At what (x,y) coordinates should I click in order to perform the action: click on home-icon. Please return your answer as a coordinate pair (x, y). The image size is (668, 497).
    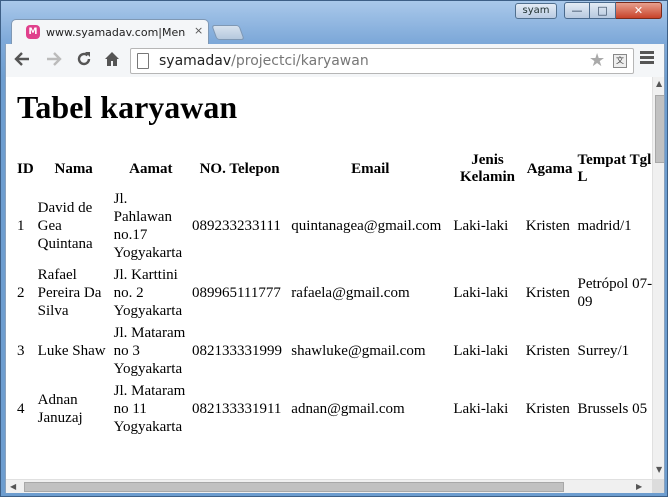
    Looking at the image, I should click on (112, 59).